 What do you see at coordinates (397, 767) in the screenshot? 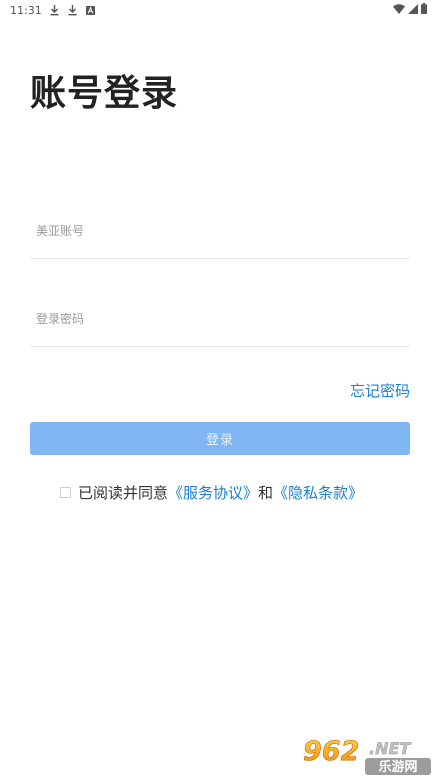
I see `svg-text: 乐游网` at bounding box center [397, 767].